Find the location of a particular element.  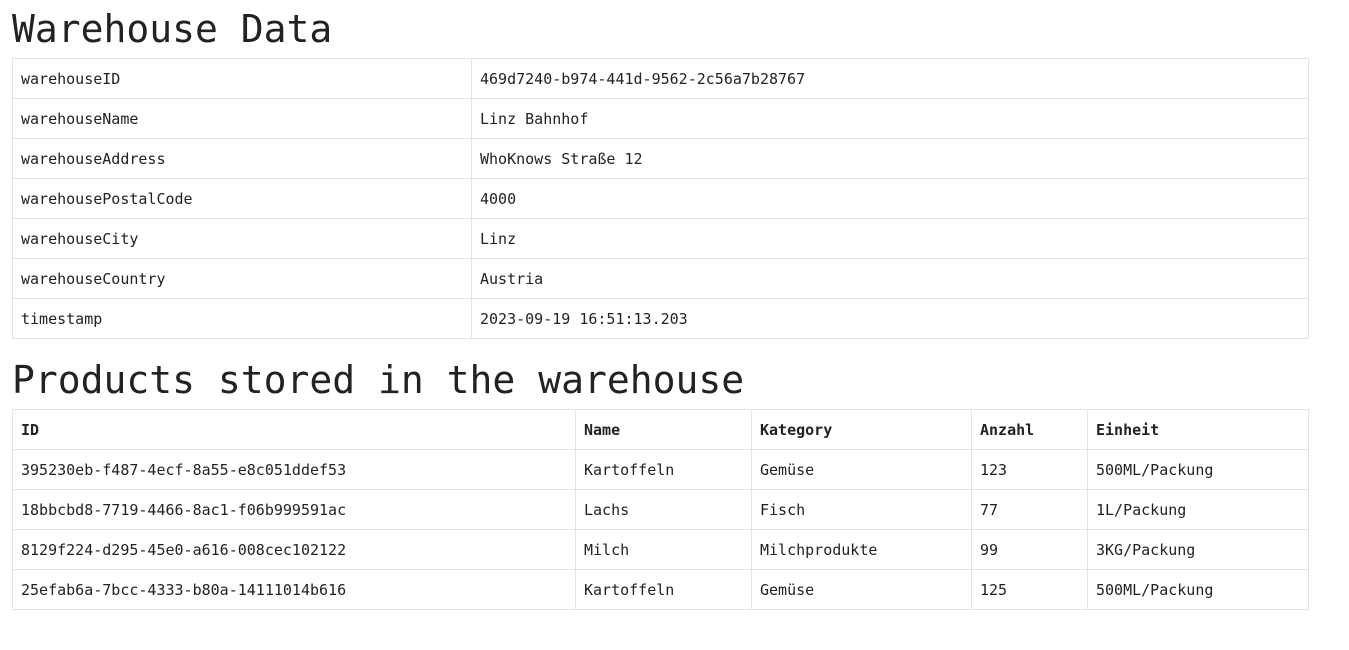

warehouse-field-key: warehousePostalCode is located at coordinates (242, 198).